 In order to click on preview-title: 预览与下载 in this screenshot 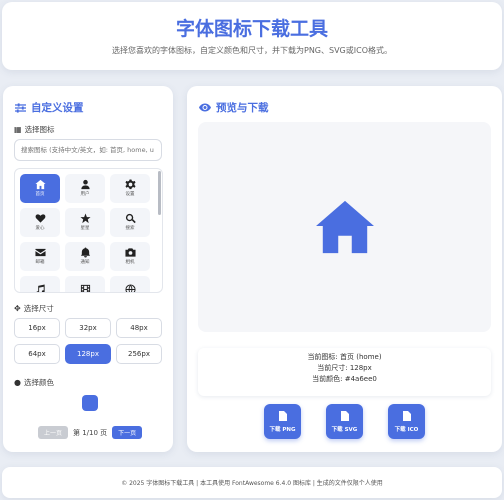, I will do `click(234, 107)`.